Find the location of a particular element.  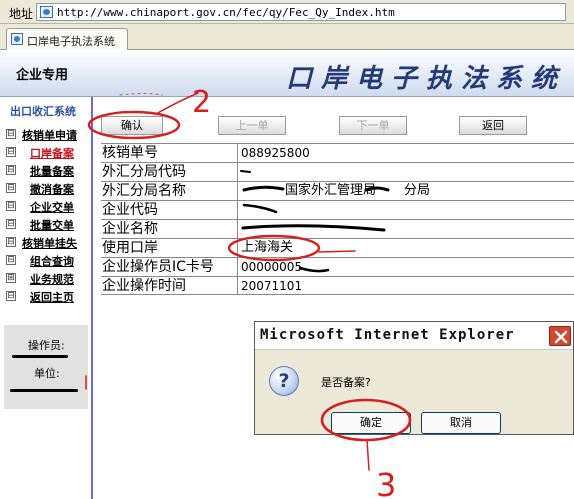

table-row: 核销单号 088925800 is located at coordinates (337, 152).